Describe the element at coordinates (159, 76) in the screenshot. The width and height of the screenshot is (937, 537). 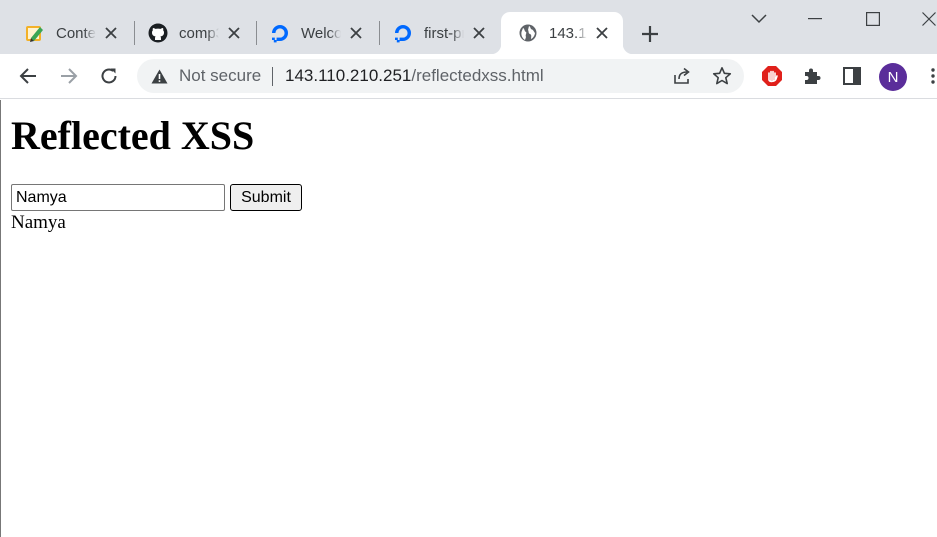
I see `warning-icon` at that location.